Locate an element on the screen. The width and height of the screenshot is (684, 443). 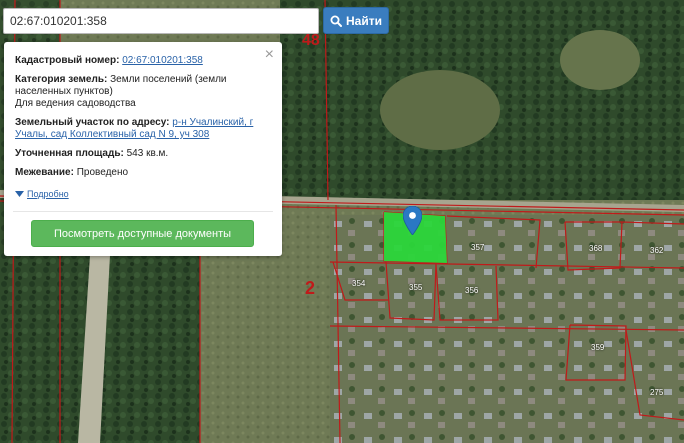
cadastral-number-label: Кадастровый номер: is located at coordinates (67, 60).